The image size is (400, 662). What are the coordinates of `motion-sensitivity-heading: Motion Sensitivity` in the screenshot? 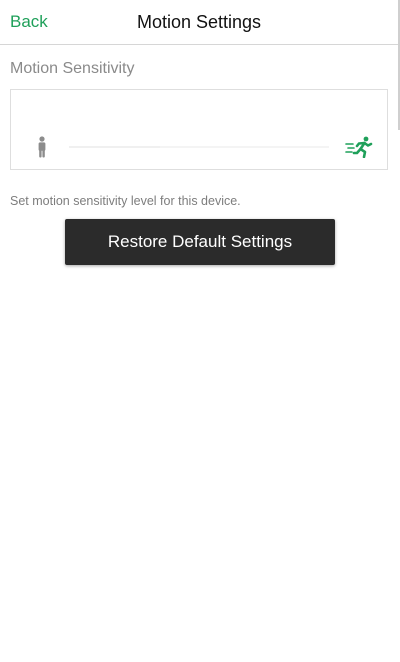 It's located at (72, 68).